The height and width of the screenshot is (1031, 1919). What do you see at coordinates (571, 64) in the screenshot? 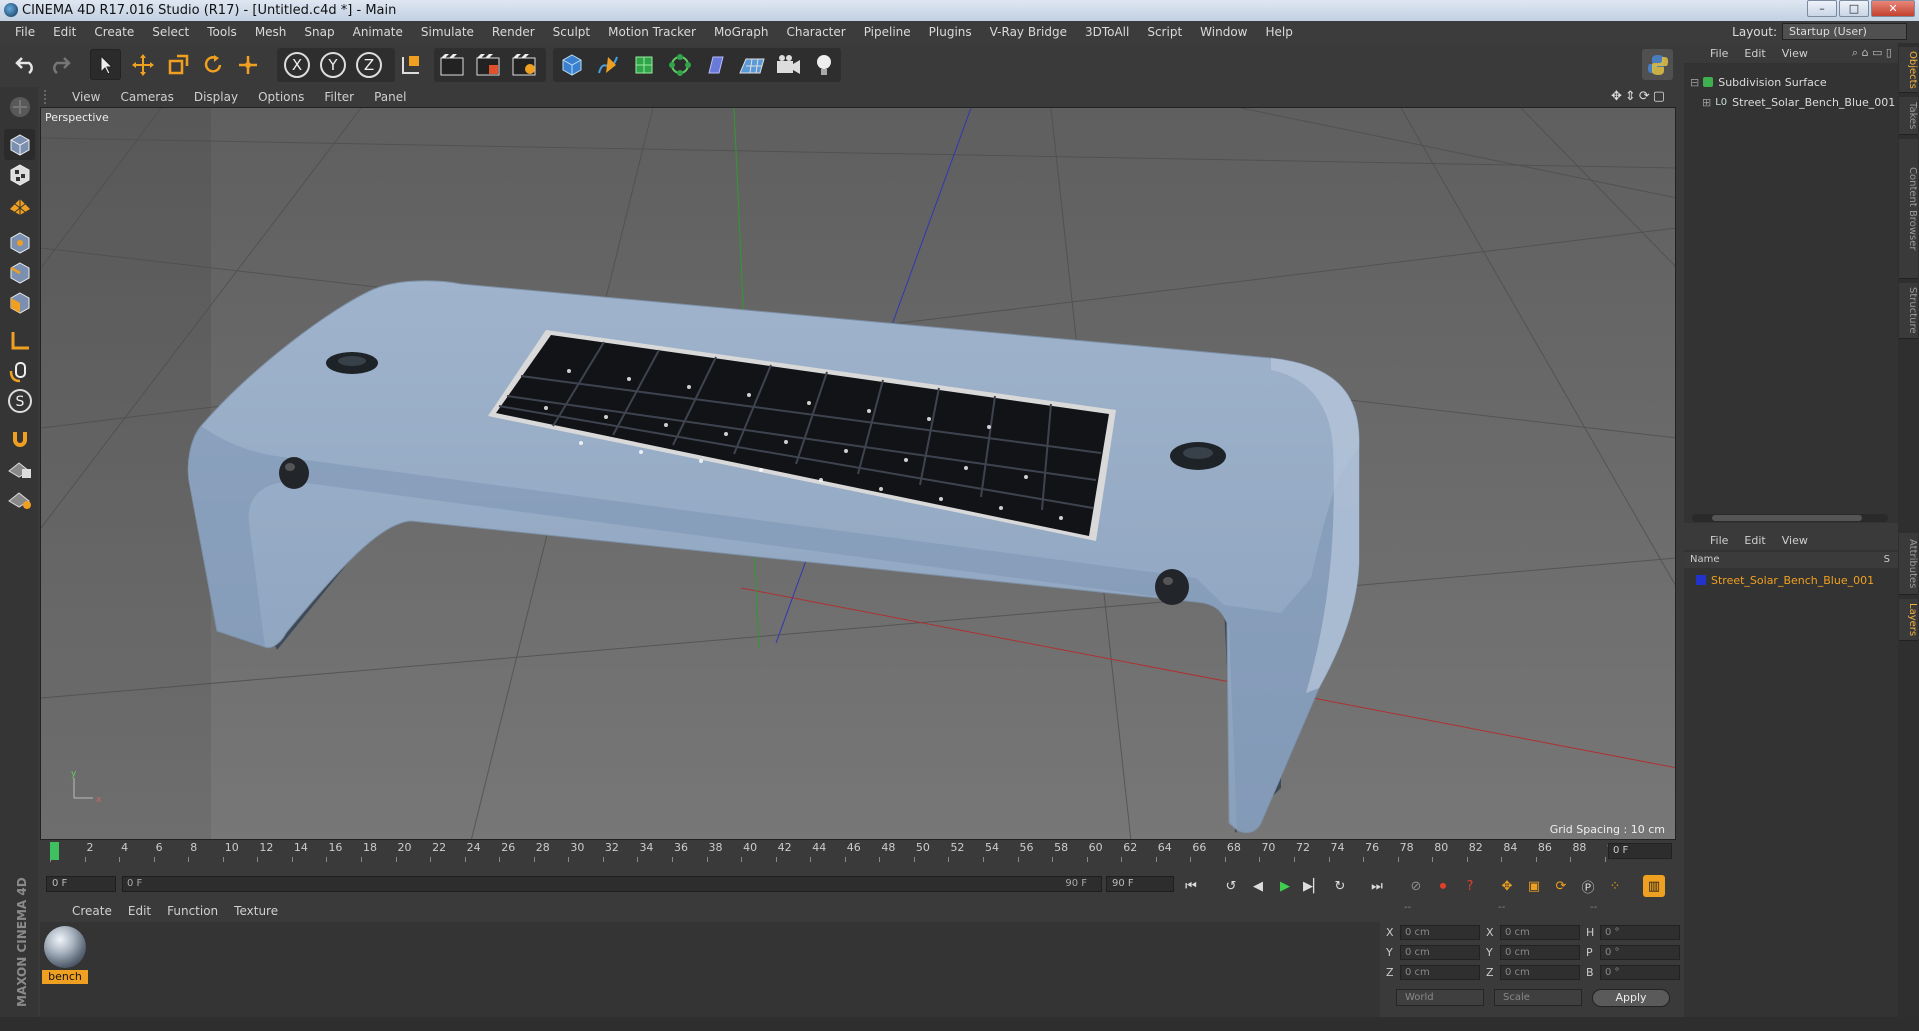
I see `cube-icon` at bounding box center [571, 64].